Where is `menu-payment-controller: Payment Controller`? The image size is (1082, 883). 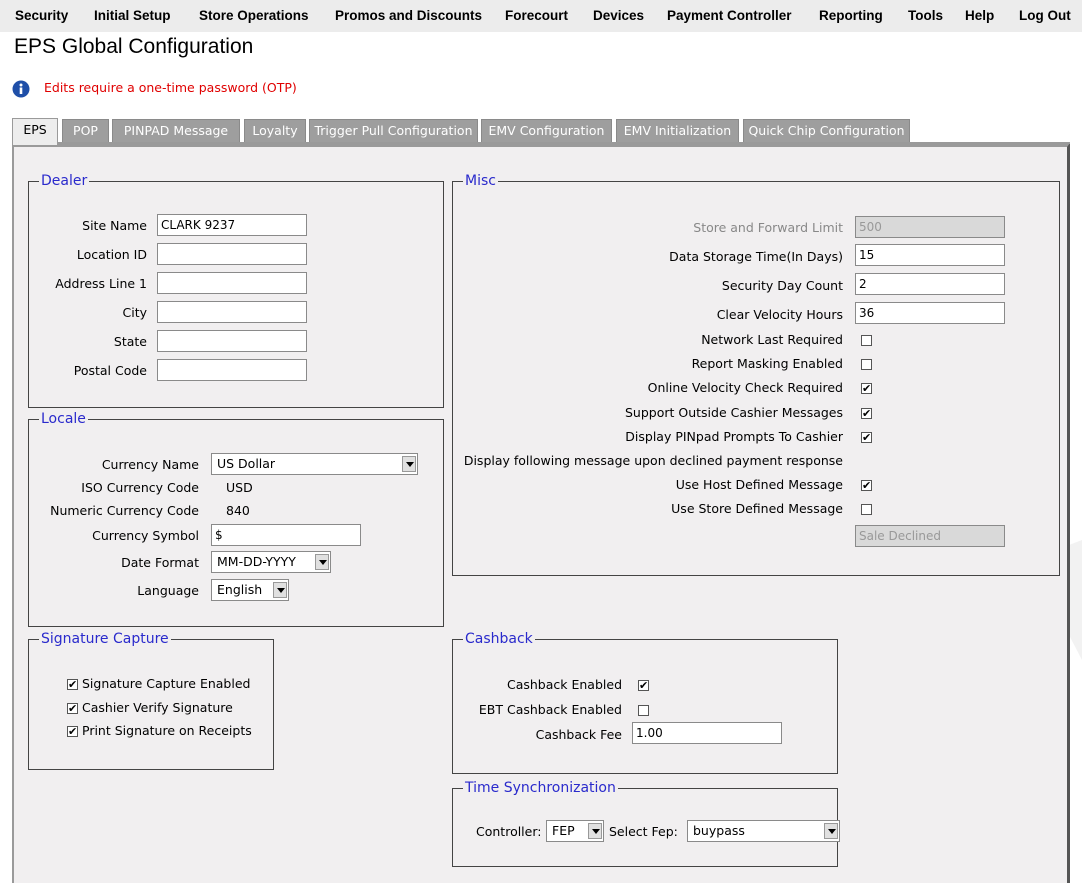
menu-payment-controller: Payment Controller is located at coordinates (729, 15).